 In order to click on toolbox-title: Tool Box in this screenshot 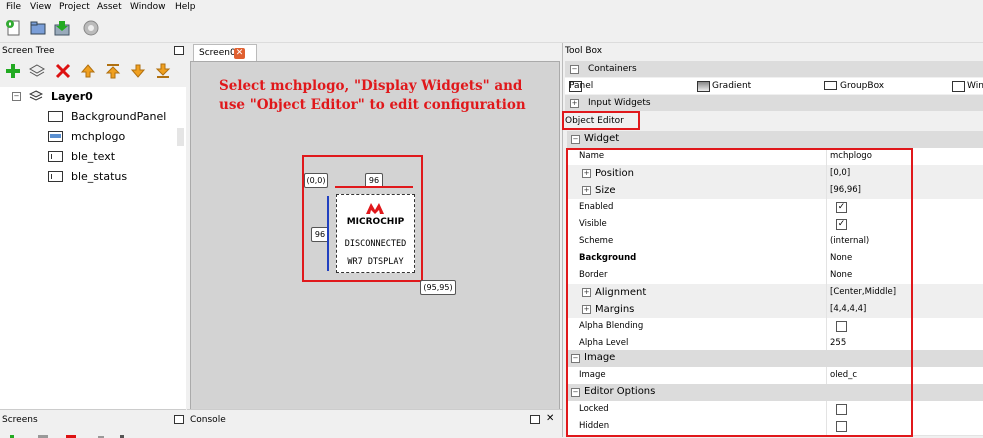, I will do `click(584, 51)`.